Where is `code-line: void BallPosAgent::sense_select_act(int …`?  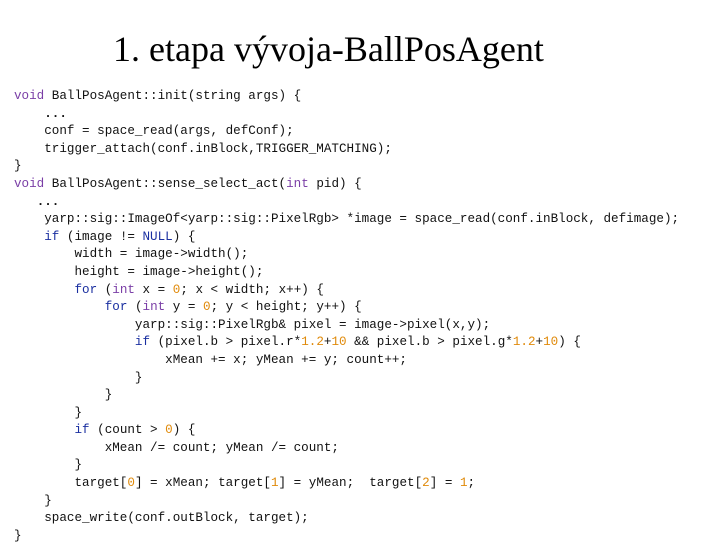
code-line: void BallPosAgent::sense_select_act(int … is located at coordinates (346, 185).